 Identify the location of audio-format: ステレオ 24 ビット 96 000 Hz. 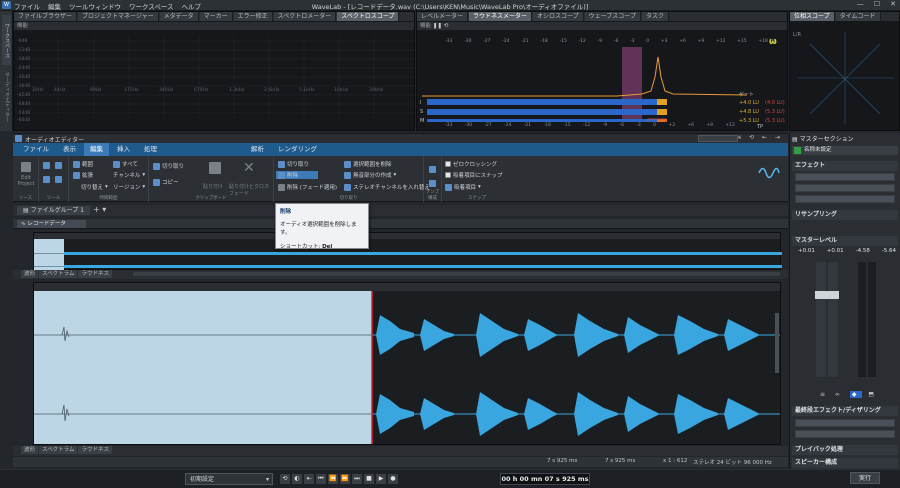
(732, 462).